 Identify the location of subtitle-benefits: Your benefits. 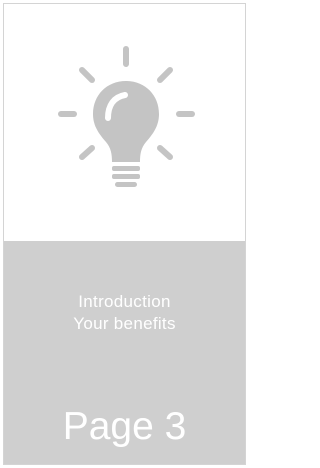
(124, 323).